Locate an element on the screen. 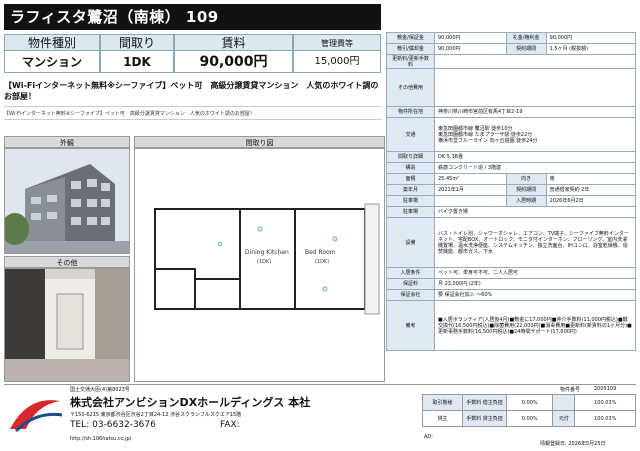 The image size is (640, 451). spec-key: 更新料/更新手数料 is located at coordinates (410, 61).